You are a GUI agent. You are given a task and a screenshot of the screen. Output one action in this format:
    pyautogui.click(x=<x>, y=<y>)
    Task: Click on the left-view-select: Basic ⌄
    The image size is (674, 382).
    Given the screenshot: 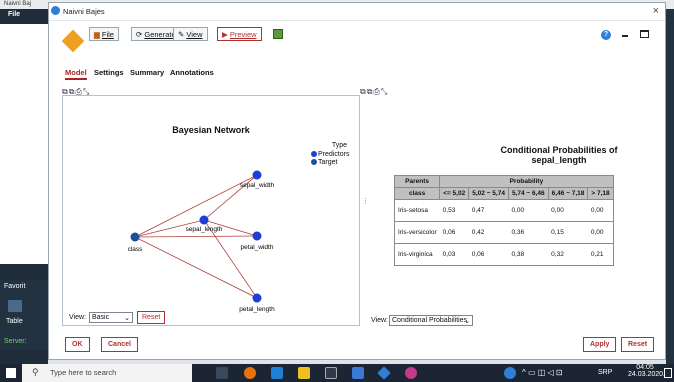 What is the action you would take?
    pyautogui.click(x=111, y=317)
    